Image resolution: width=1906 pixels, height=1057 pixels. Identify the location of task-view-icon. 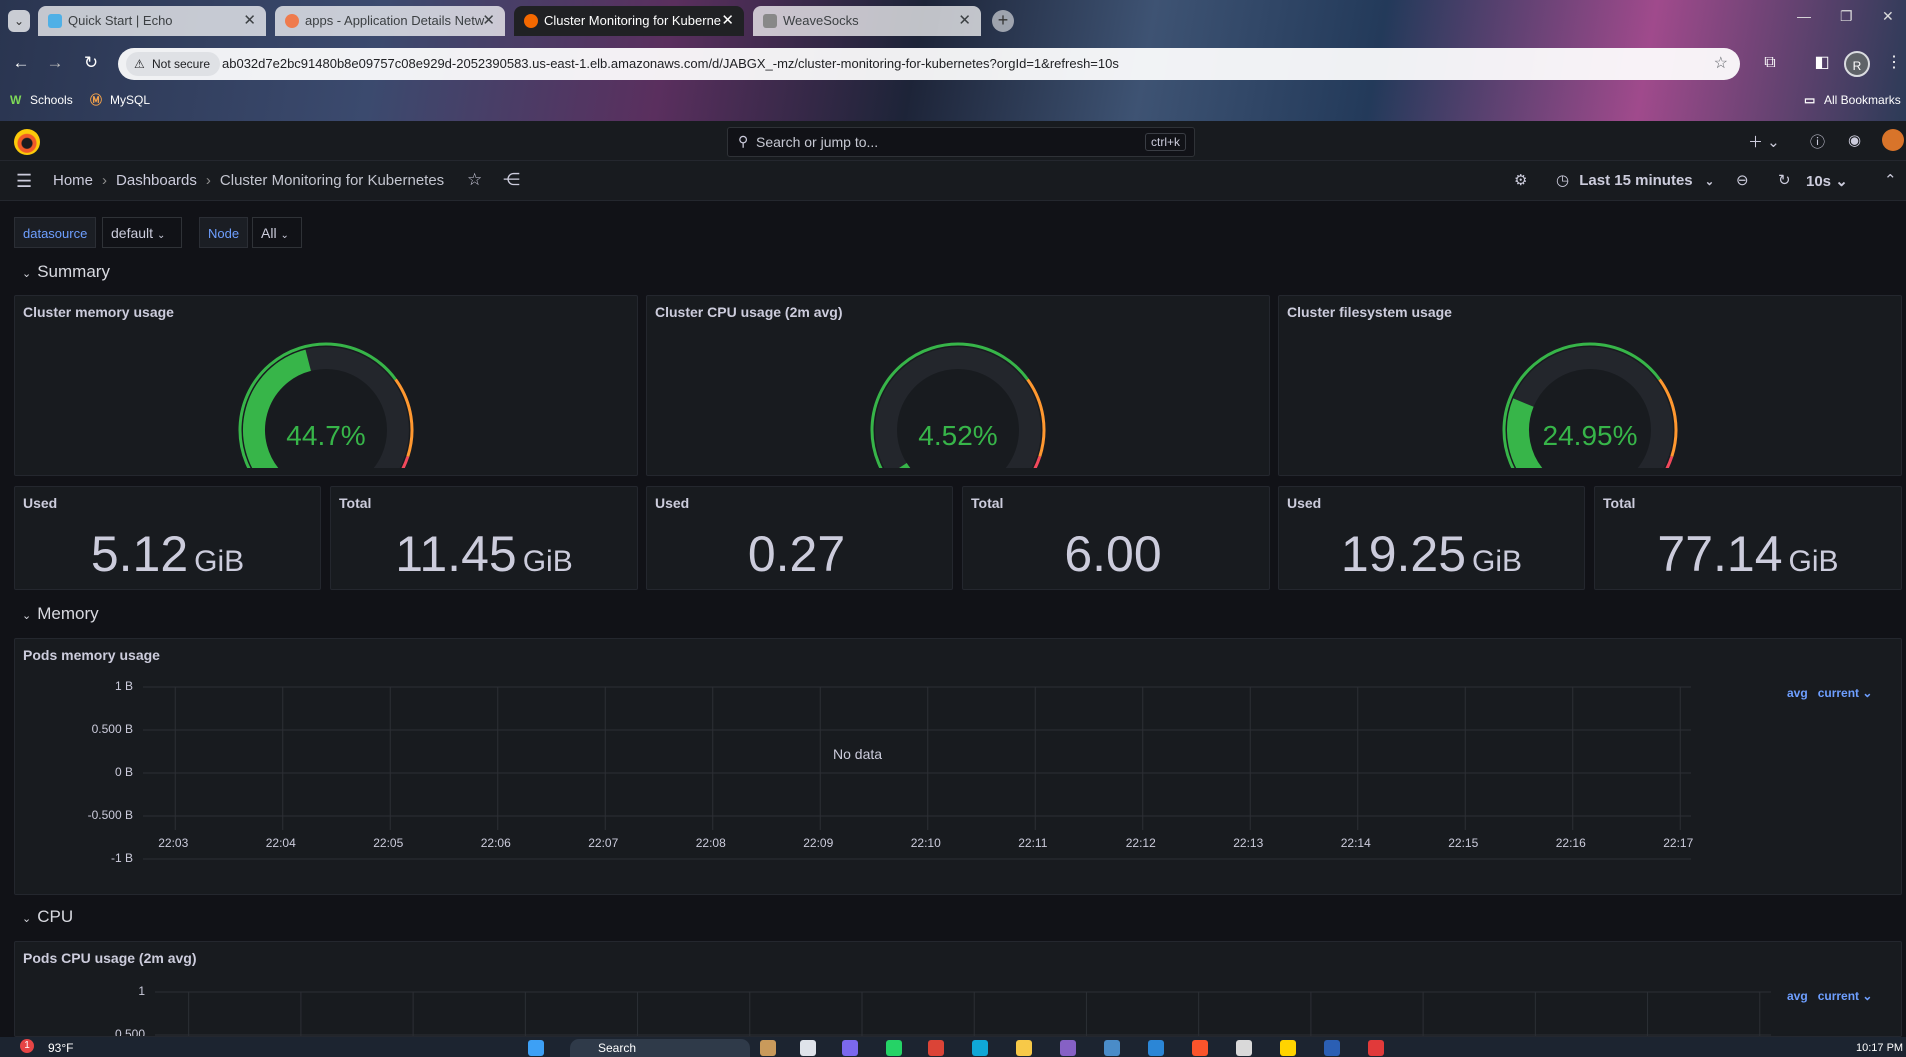
(808, 1048).